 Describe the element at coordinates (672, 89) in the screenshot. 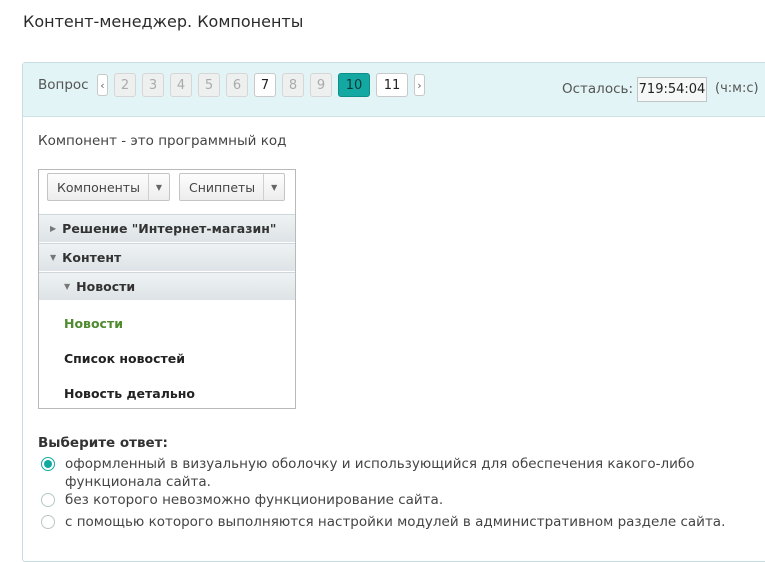

I see `timer-value: 719:54:04` at that location.